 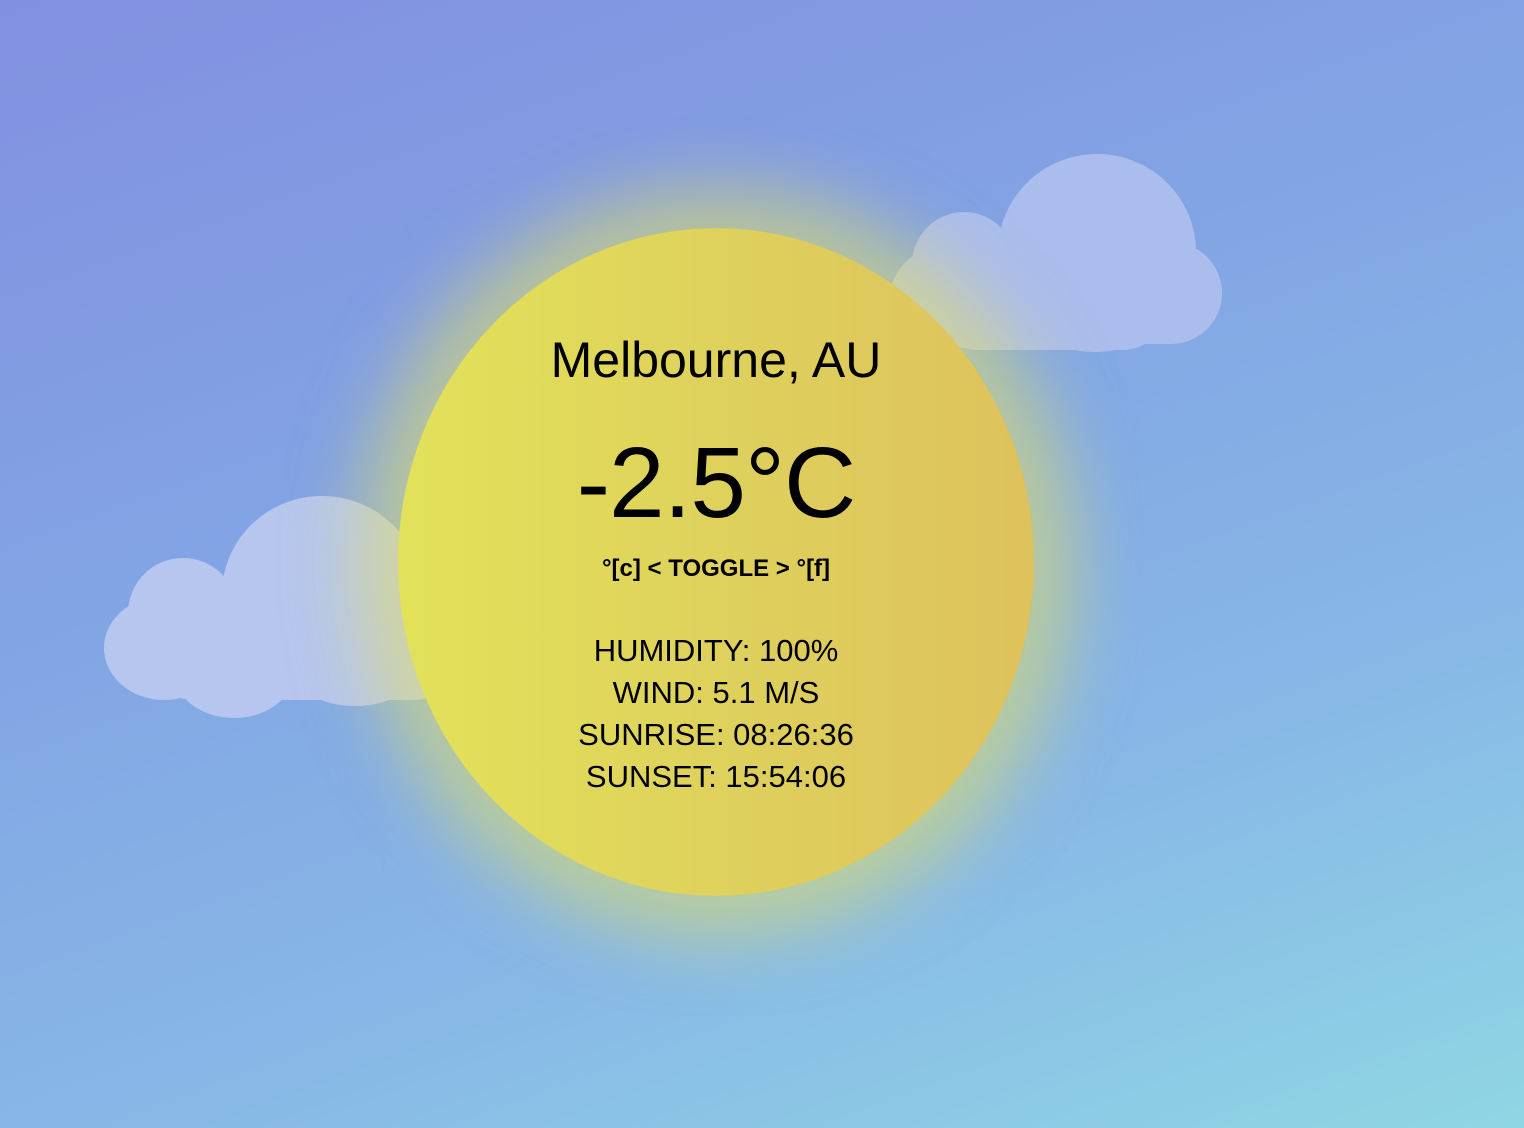 I want to click on wind-text: WIND: 5.1 M/S, so click(x=716, y=692).